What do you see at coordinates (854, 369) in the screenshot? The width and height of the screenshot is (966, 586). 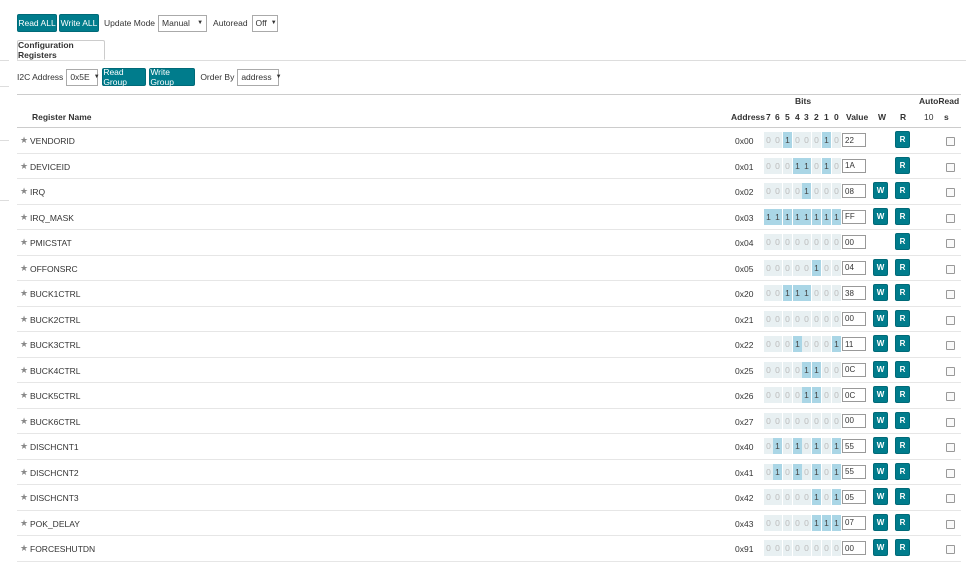 I see `register-value-input: 0C` at bounding box center [854, 369].